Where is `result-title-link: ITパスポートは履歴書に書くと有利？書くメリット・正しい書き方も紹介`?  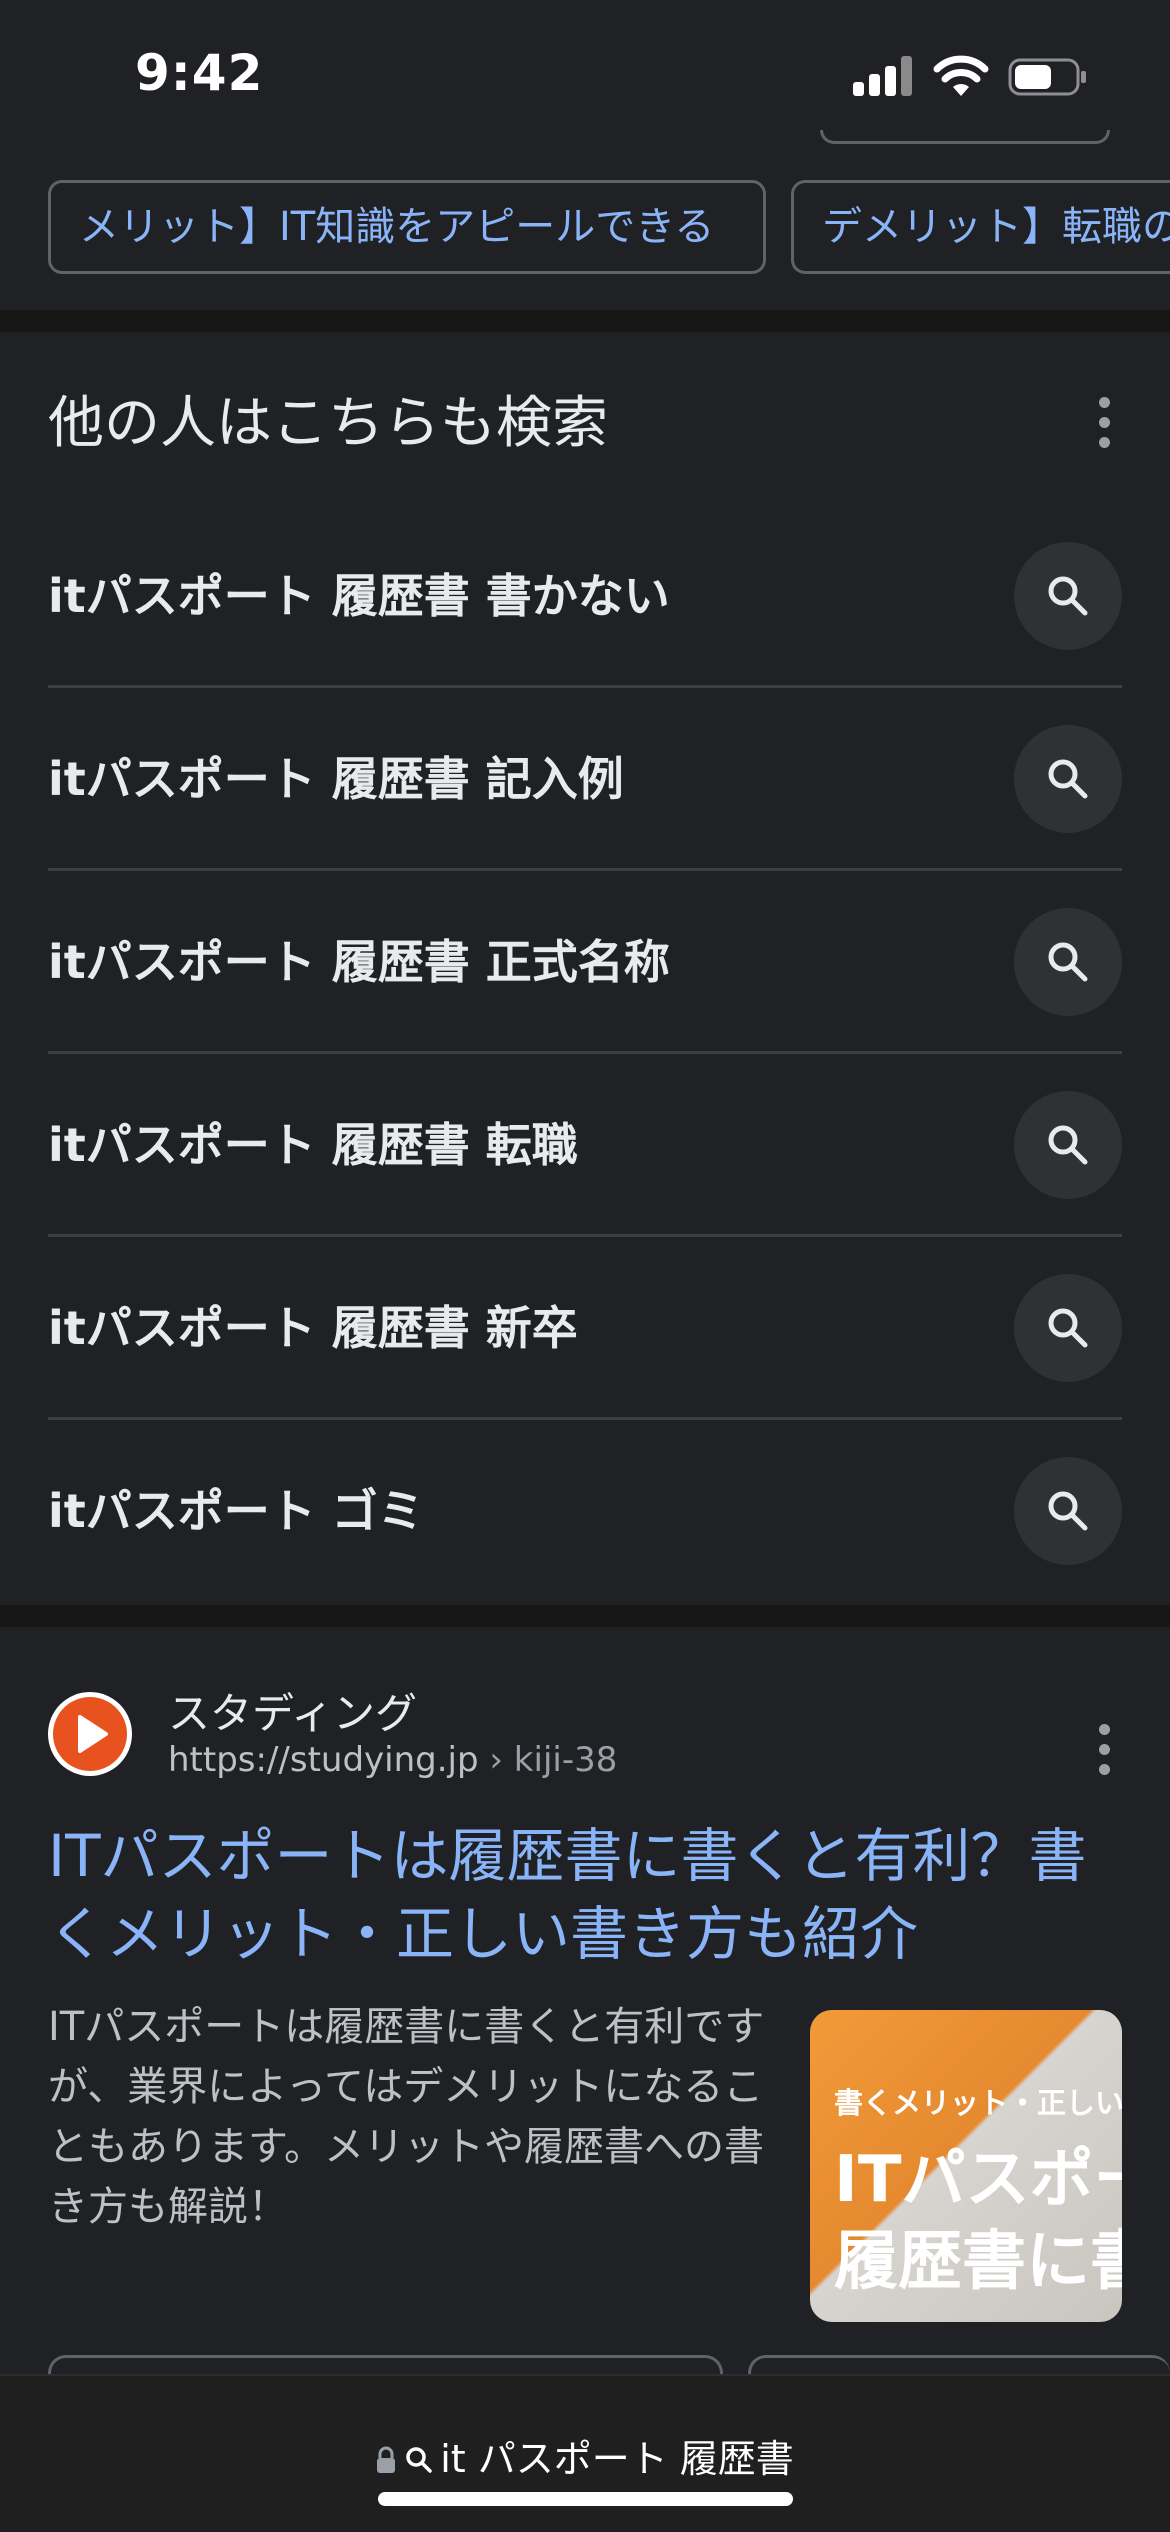
result-title-link: ITパスポートは履歴書に書くと有利？書くメリット・正しい書き方も紹介 is located at coordinates (588, 1895).